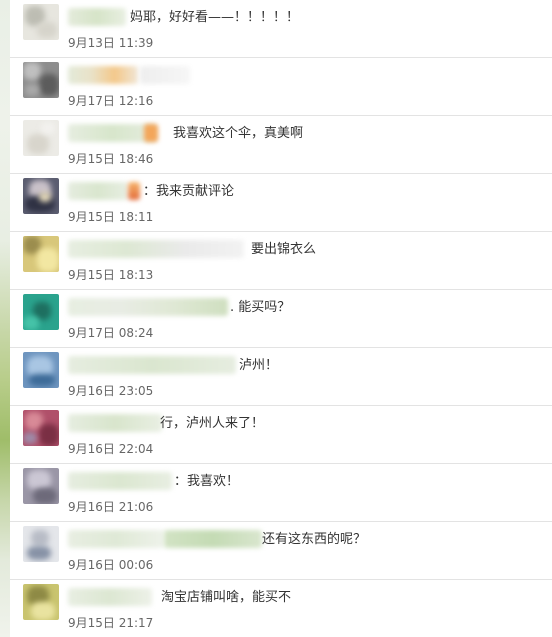 The image size is (552, 637). Describe the element at coordinates (281, 551) in the screenshot. I see `comment-item: 还有这东西的呢？ 9月16日 00:06` at that location.